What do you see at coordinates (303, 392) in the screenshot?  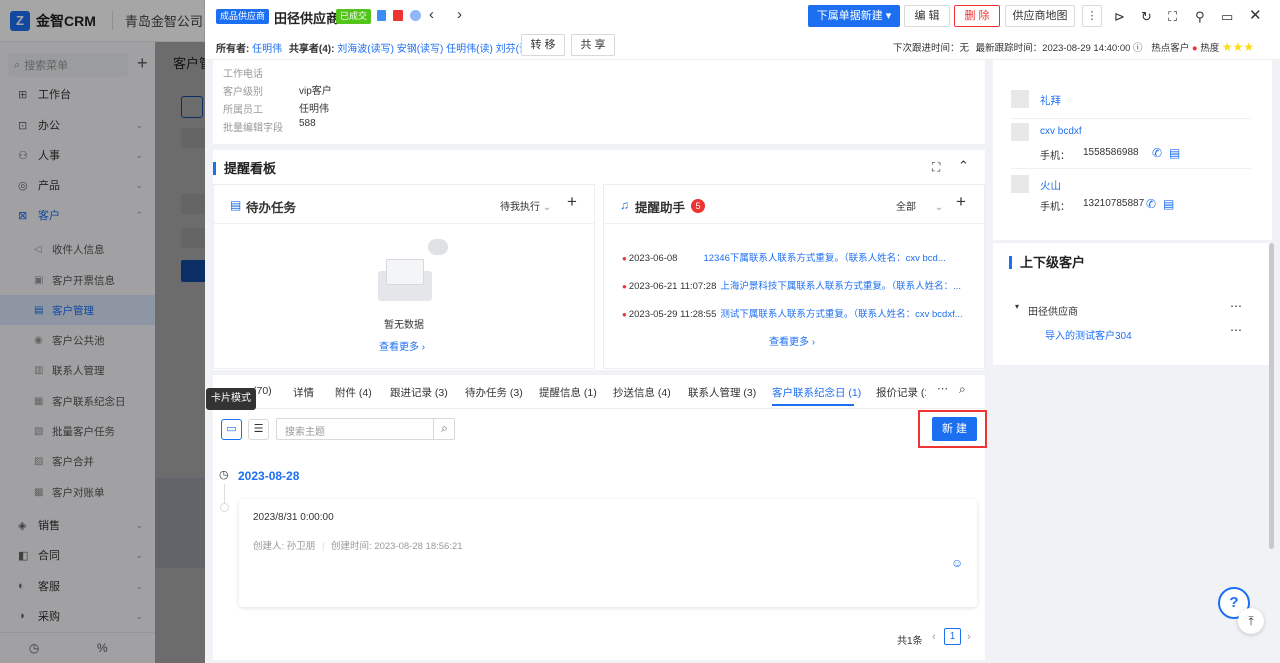 I see `tab-details: 详情` at bounding box center [303, 392].